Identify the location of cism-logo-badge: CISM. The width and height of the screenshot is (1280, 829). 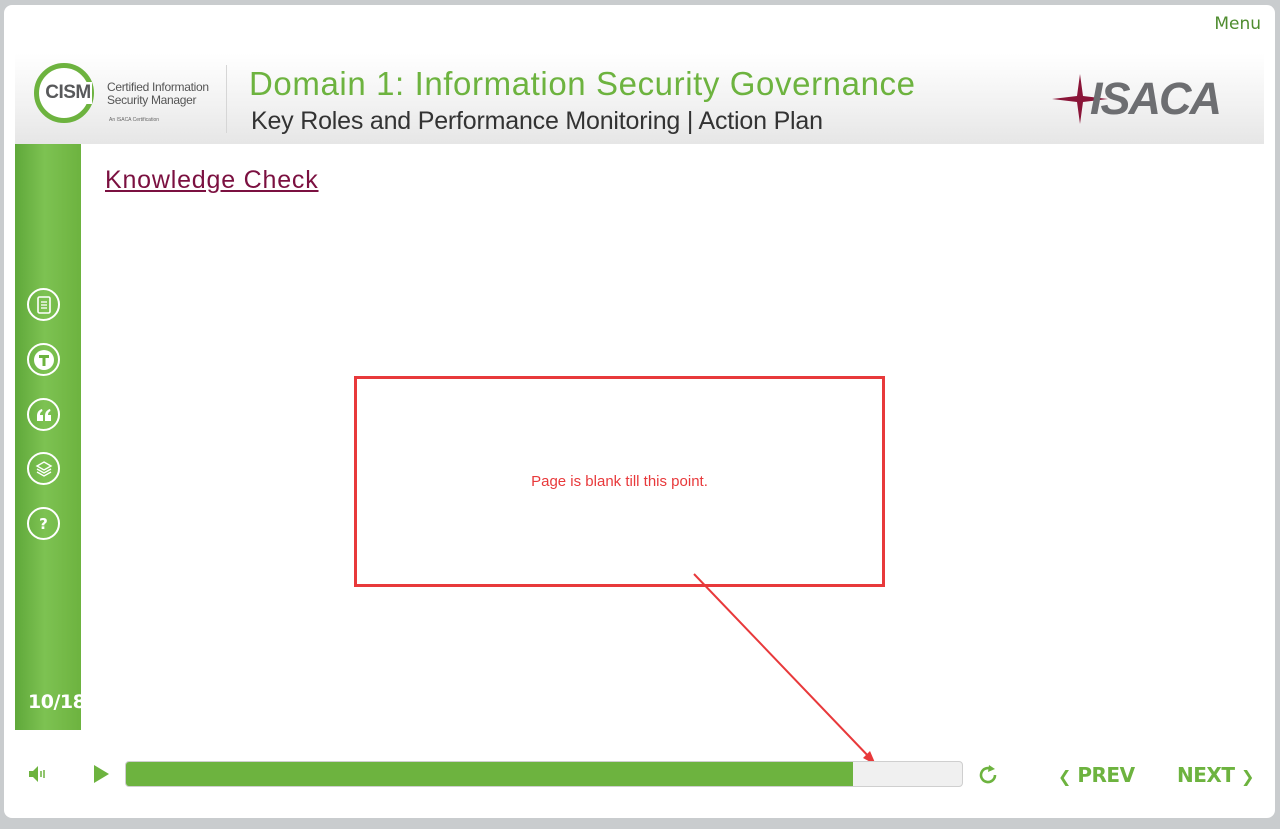
(64, 93).